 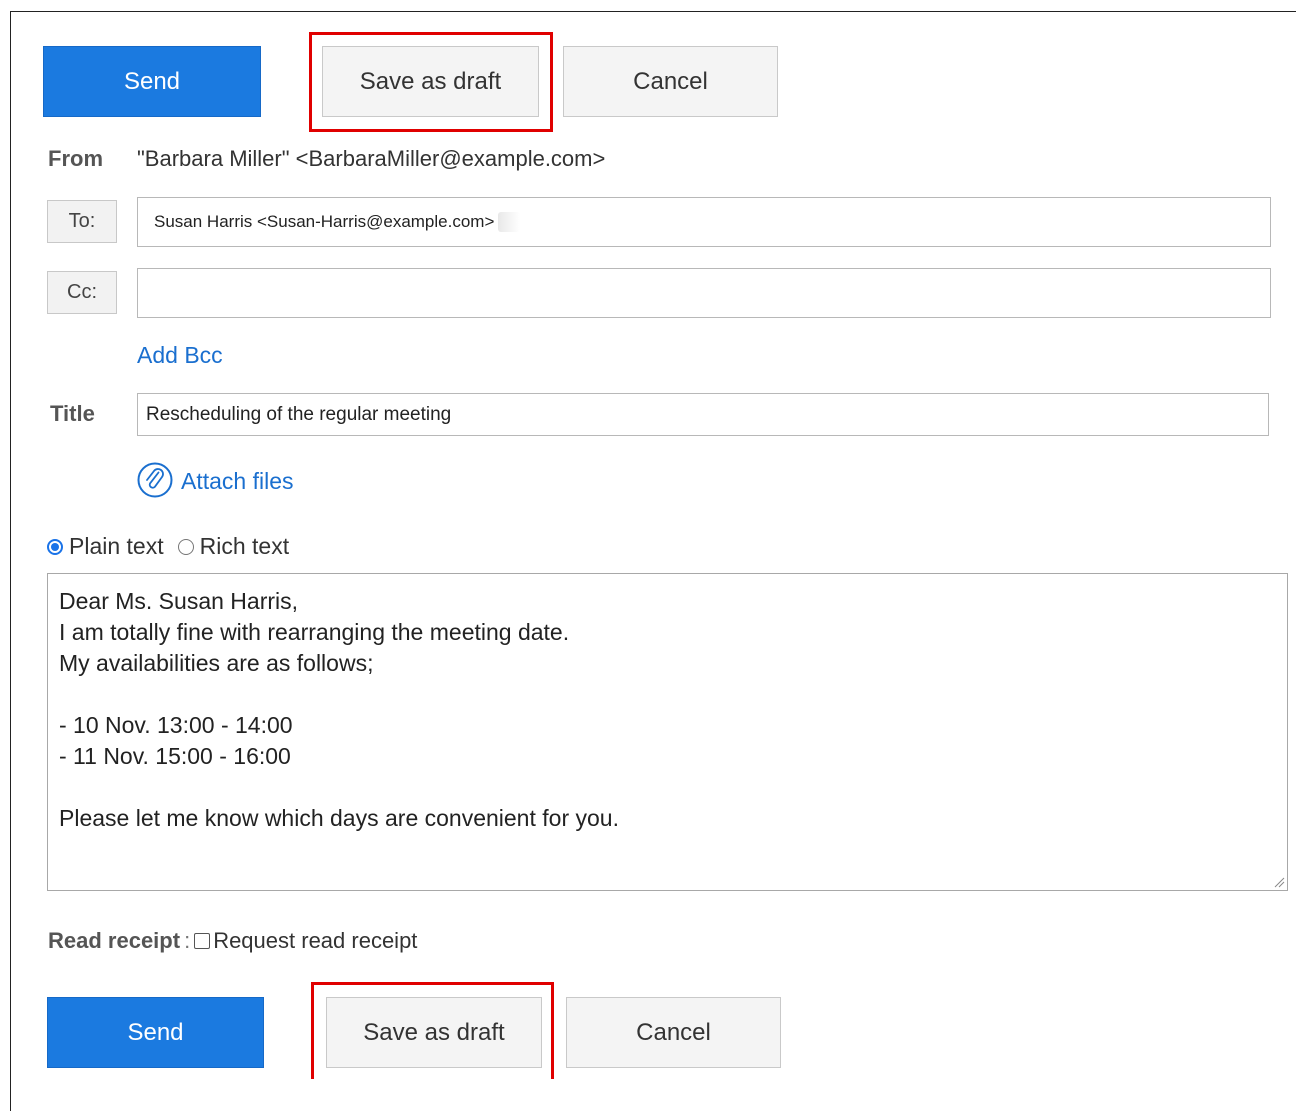 What do you see at coordinates (168, 546) in the screenshot?
I see `format-selector: Plain text Rich text` at bounding box center [168, 546].